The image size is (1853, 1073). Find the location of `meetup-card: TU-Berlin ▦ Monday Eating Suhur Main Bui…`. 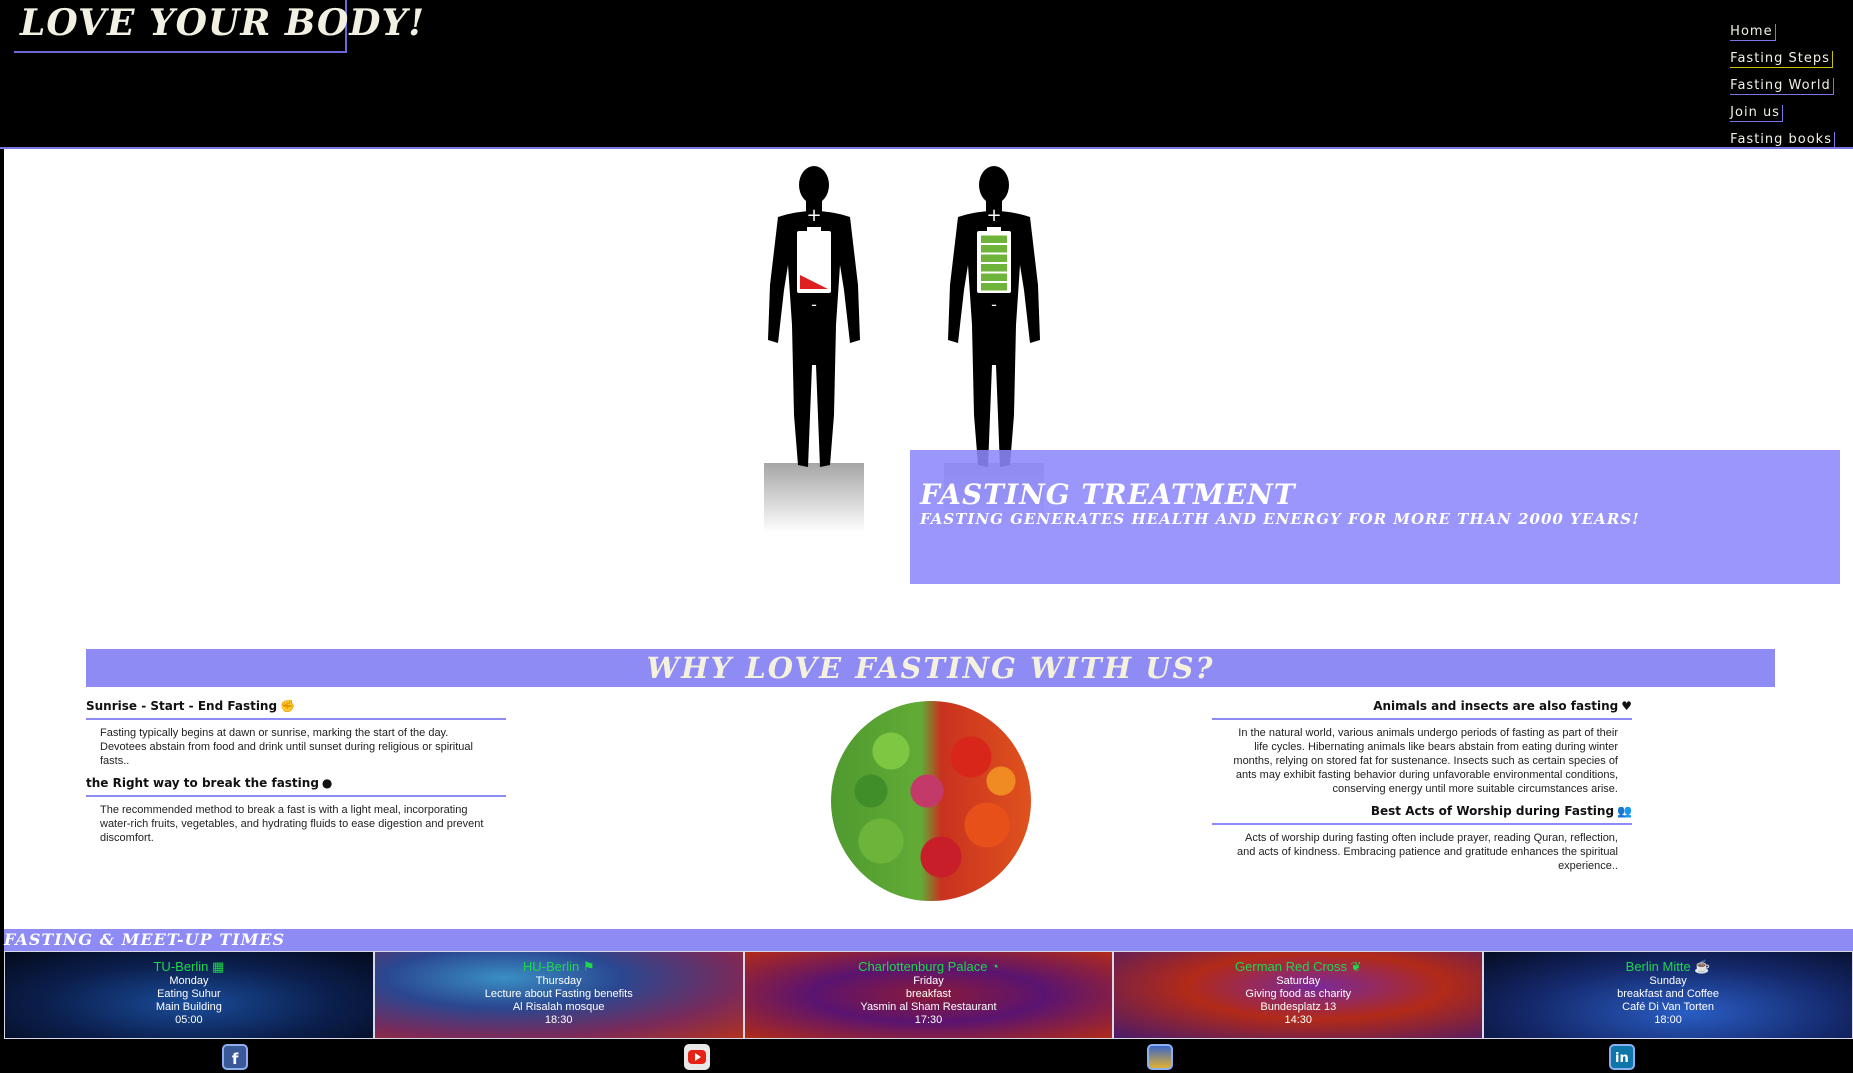

meetup-card: TU-Berlin ▦ Monday Eating Suhur Main Bui… is located at coordinates (189, 995).